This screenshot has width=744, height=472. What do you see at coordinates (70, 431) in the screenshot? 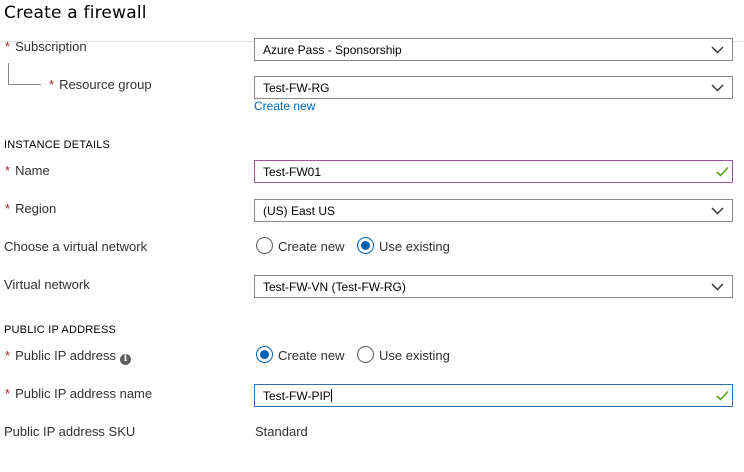
I see `public-ip-sku-label: Public IP address SKU` at bounding box center [70, 431].